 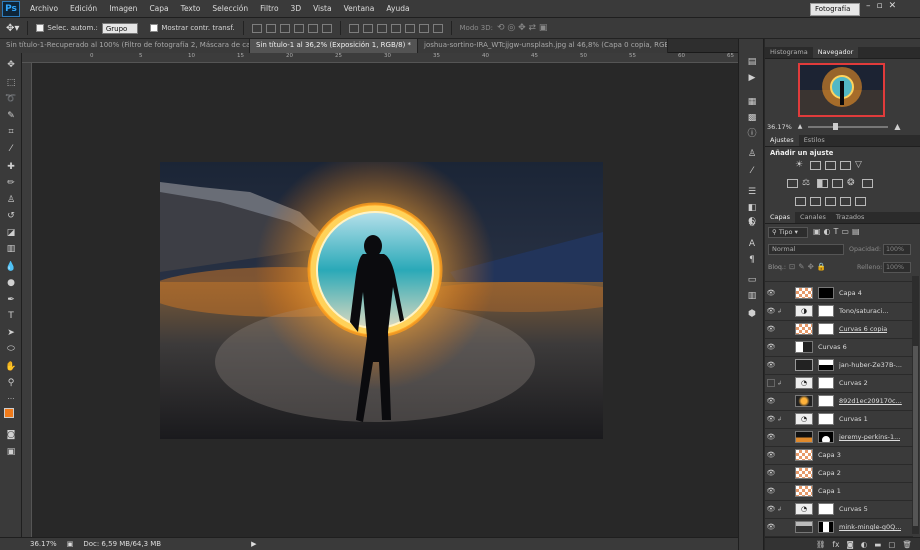 What do you see at coordinates (839, 384) in the screenshot?
I see `layer-row: ↲ ◔ Curvas 2` at bounding box center [839, 384].